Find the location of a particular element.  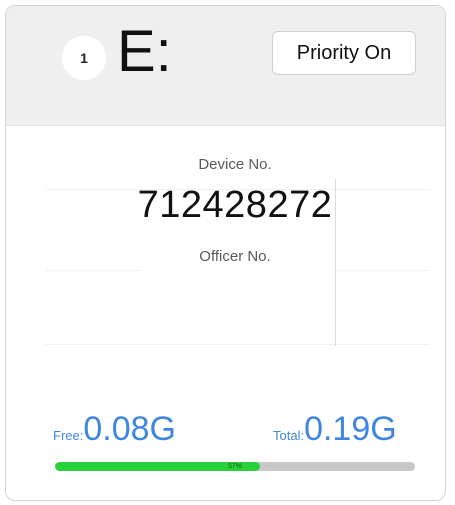

priority-toggle-button: Priority On is located at coordinates (344, 53).